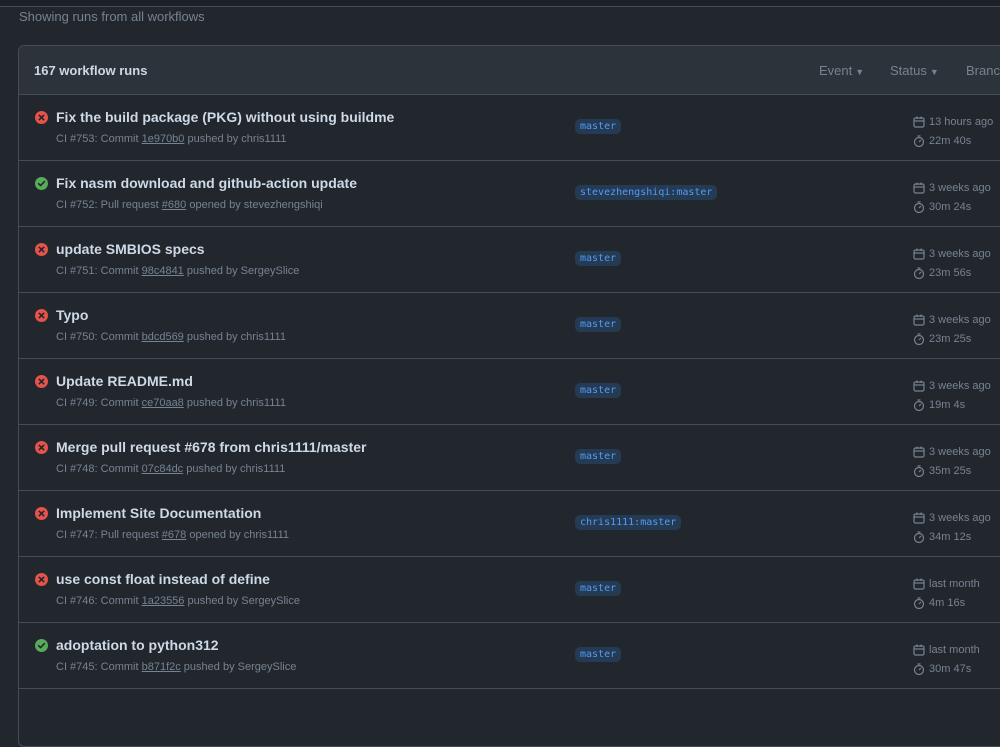 The height and width of the screenshot is (747, 1000). What do you see at coordinates (954, 583) in the screenshot?
I see `run-time: last month` at bounding box center [954, 583].